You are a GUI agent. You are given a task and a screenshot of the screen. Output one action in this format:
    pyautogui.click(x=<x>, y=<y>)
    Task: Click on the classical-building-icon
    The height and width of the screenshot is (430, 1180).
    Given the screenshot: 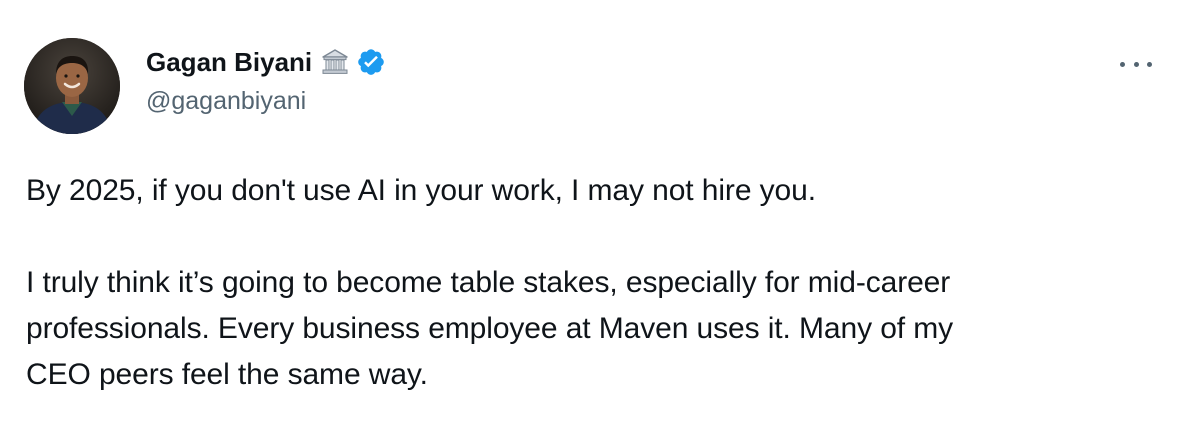 What is the action you would take?
    pyautogui.click(x=335, y=62)
    